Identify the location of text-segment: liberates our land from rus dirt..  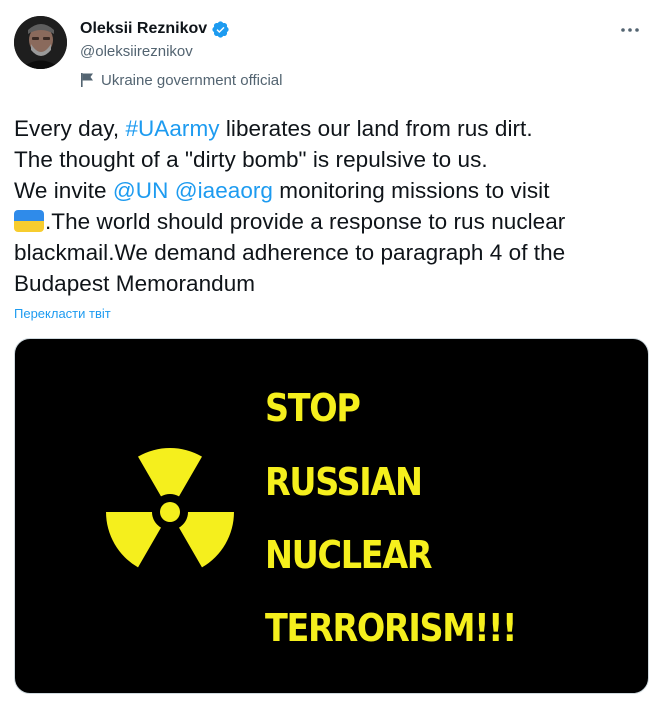
(376, 128).